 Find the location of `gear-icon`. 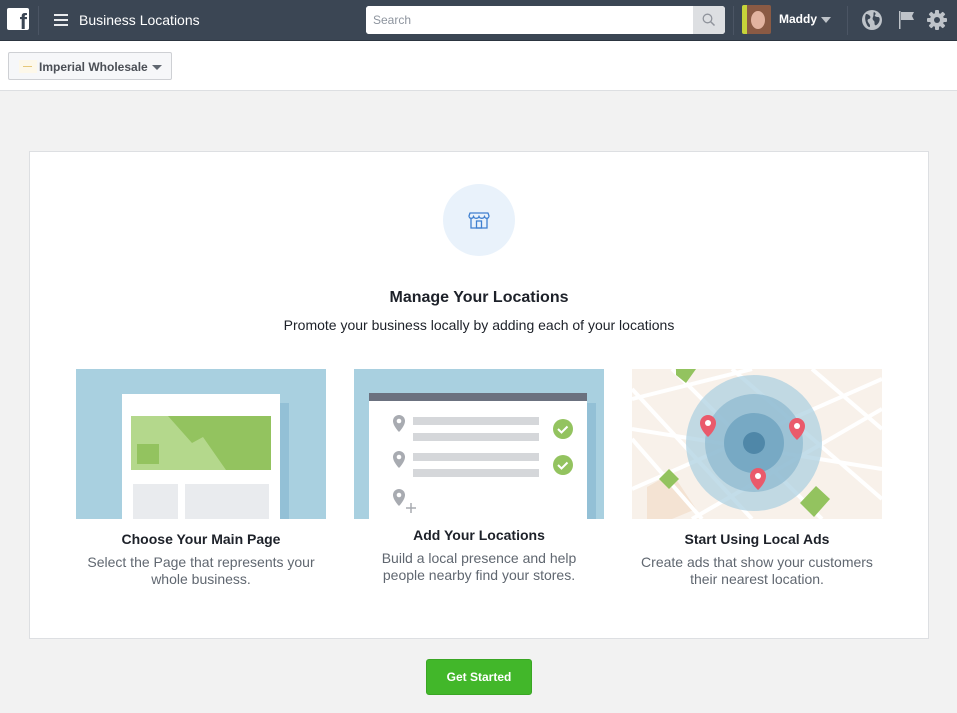

gear-icon is located at coordinates (937, 20).